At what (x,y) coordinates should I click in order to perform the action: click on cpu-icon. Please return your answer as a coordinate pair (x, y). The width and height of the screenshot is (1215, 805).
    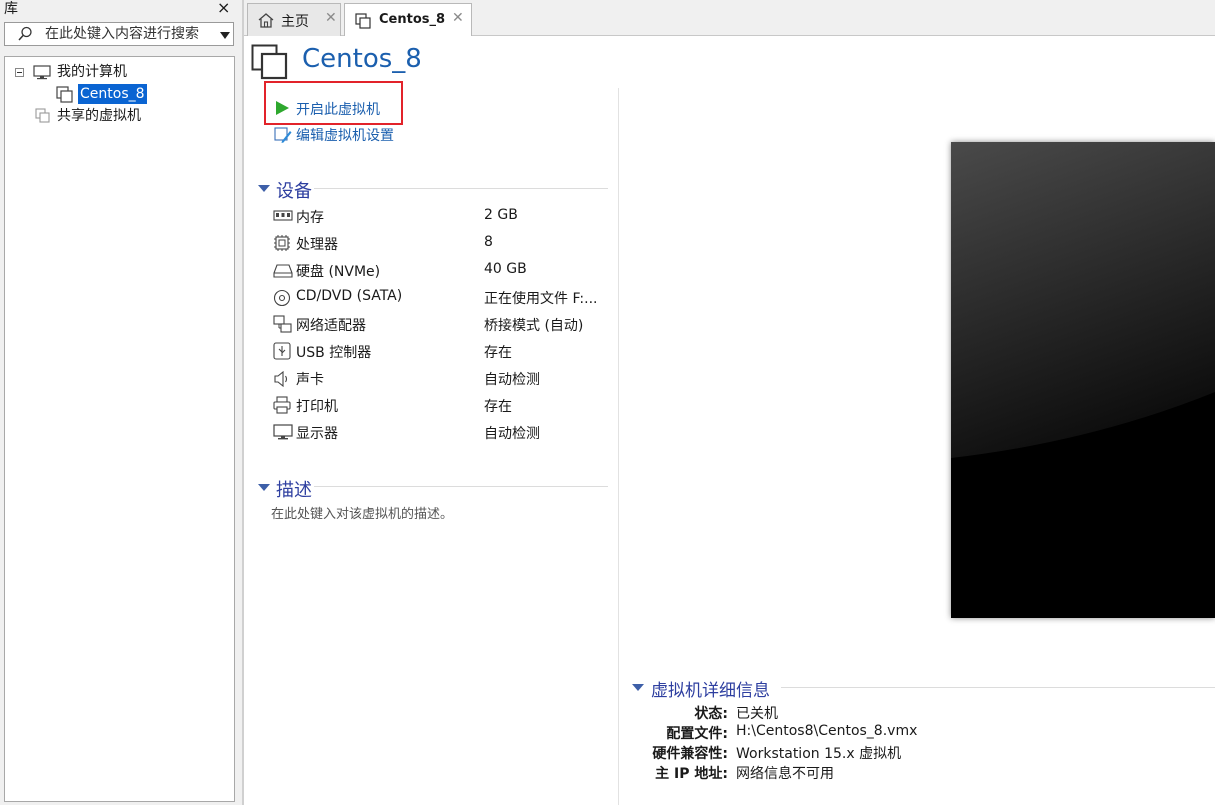
    Looking at the image, I should click on (282, 243).